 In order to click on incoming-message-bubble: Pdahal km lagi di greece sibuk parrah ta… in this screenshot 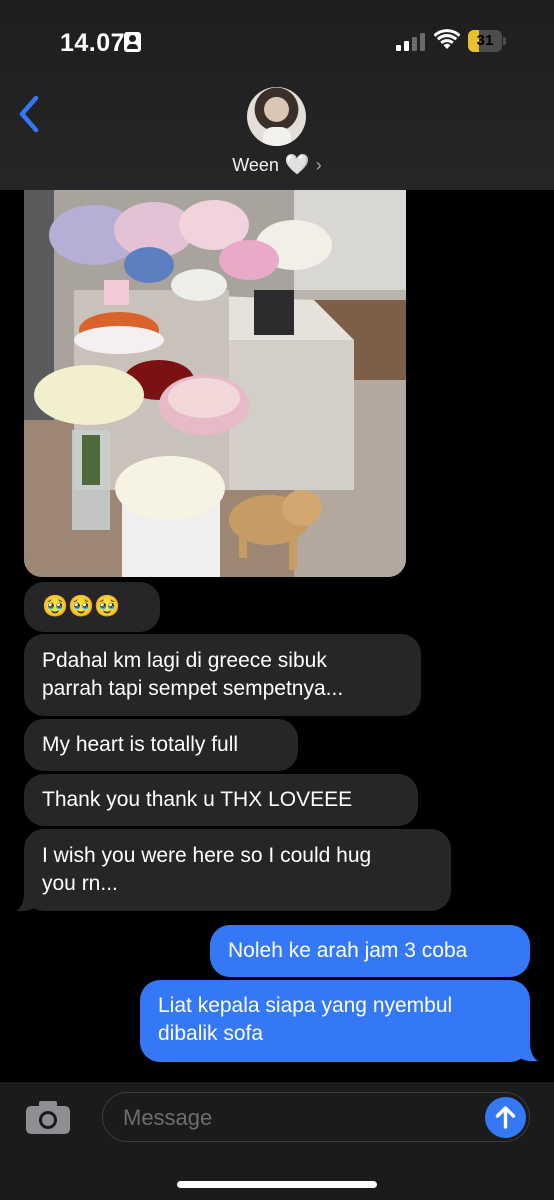, I will do `click(222, 675)`.